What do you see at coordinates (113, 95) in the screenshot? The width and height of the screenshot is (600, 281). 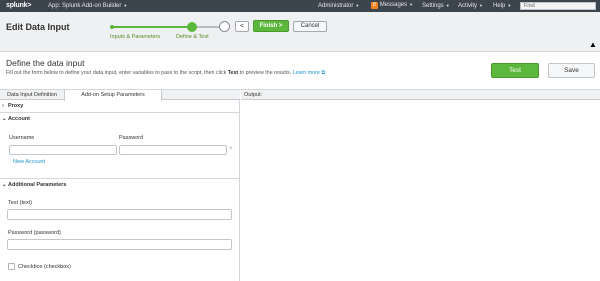 I see `tab-add-on-setup-parameters: Add-on Setup Parameters` at bounding box center [113, 95].